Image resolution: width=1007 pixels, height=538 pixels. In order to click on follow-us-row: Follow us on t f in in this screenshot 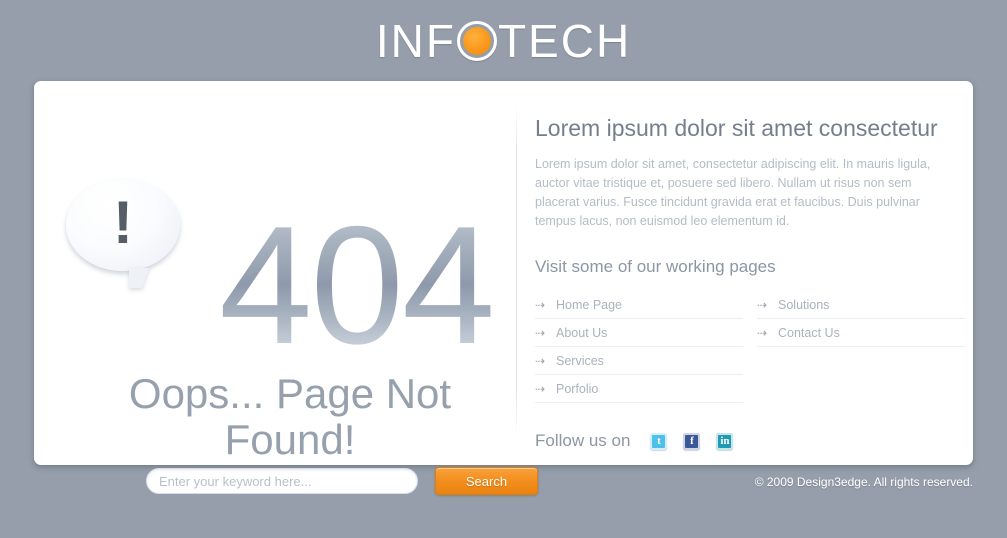, I will do `click(750, 441)`.